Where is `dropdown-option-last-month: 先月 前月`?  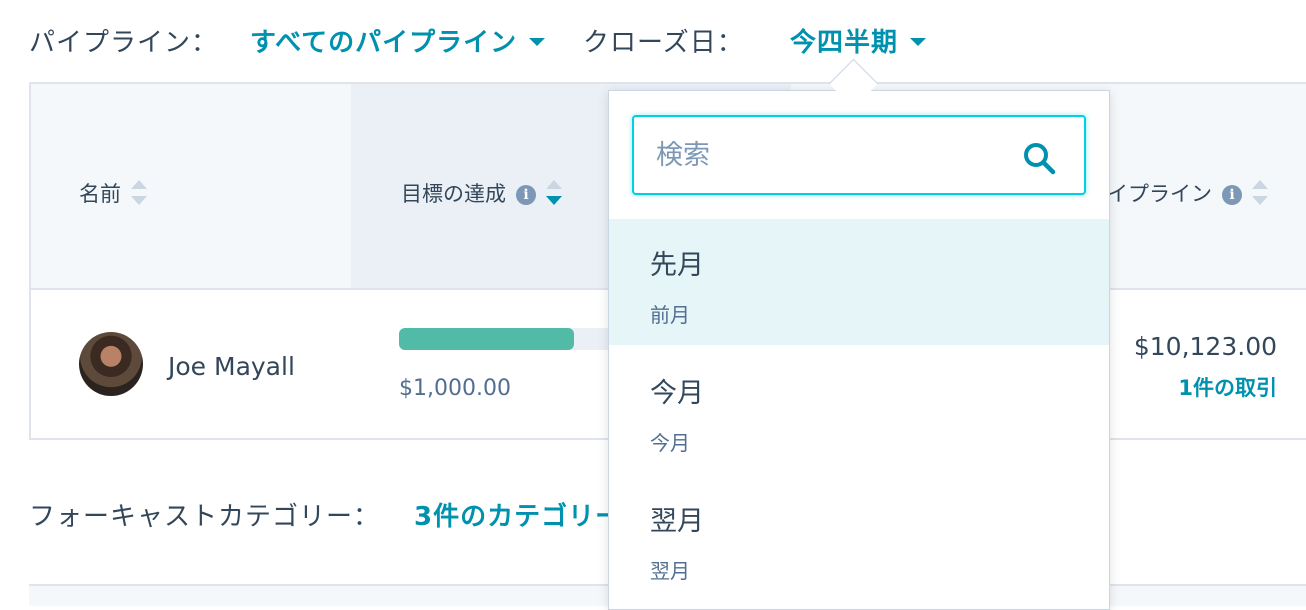
dropdown-option-last-month: 先月 前月 is located at coordinates (859, 282).